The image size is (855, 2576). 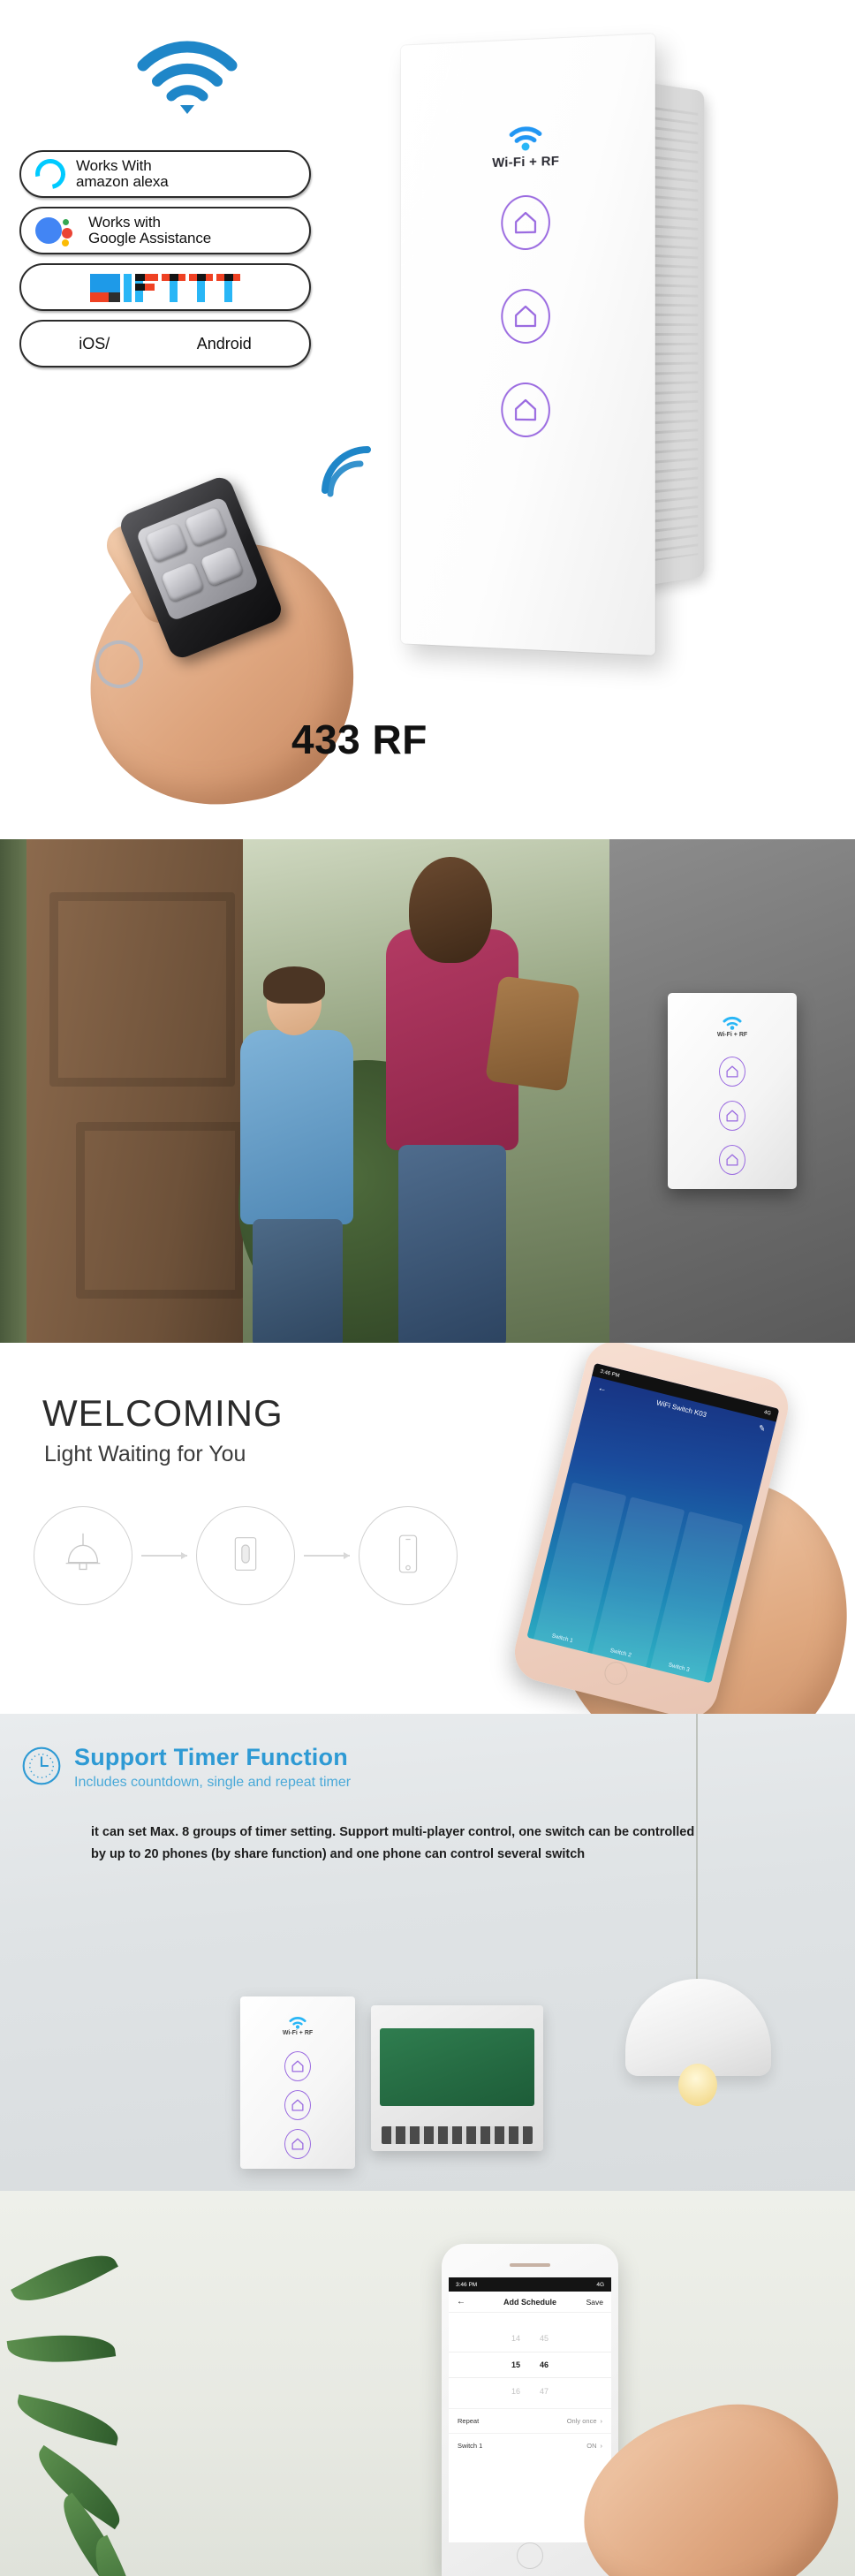 I want to click on schedule-title: Add Schedule, so click(x=529, y=2302).